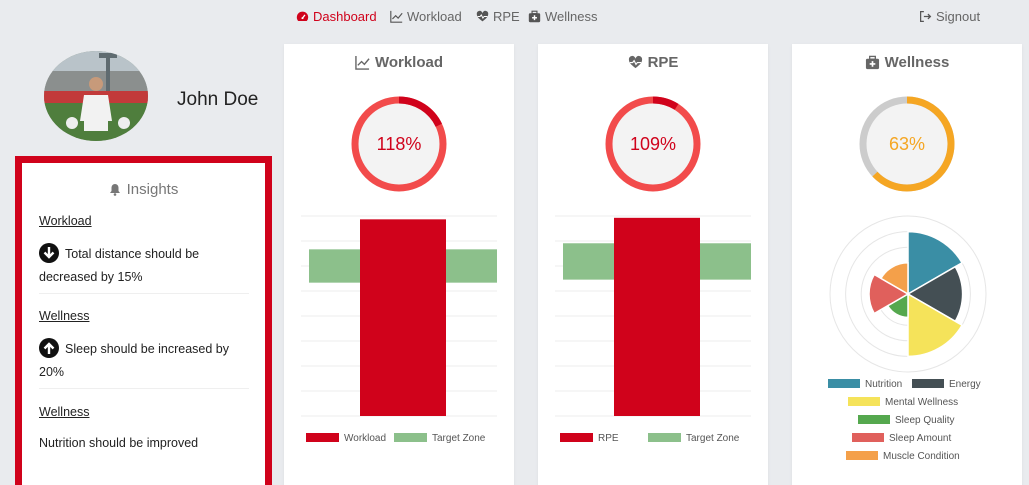 This screenshot has height=485, width=1029. I want to click on medkit-icon, so click(534, 16).